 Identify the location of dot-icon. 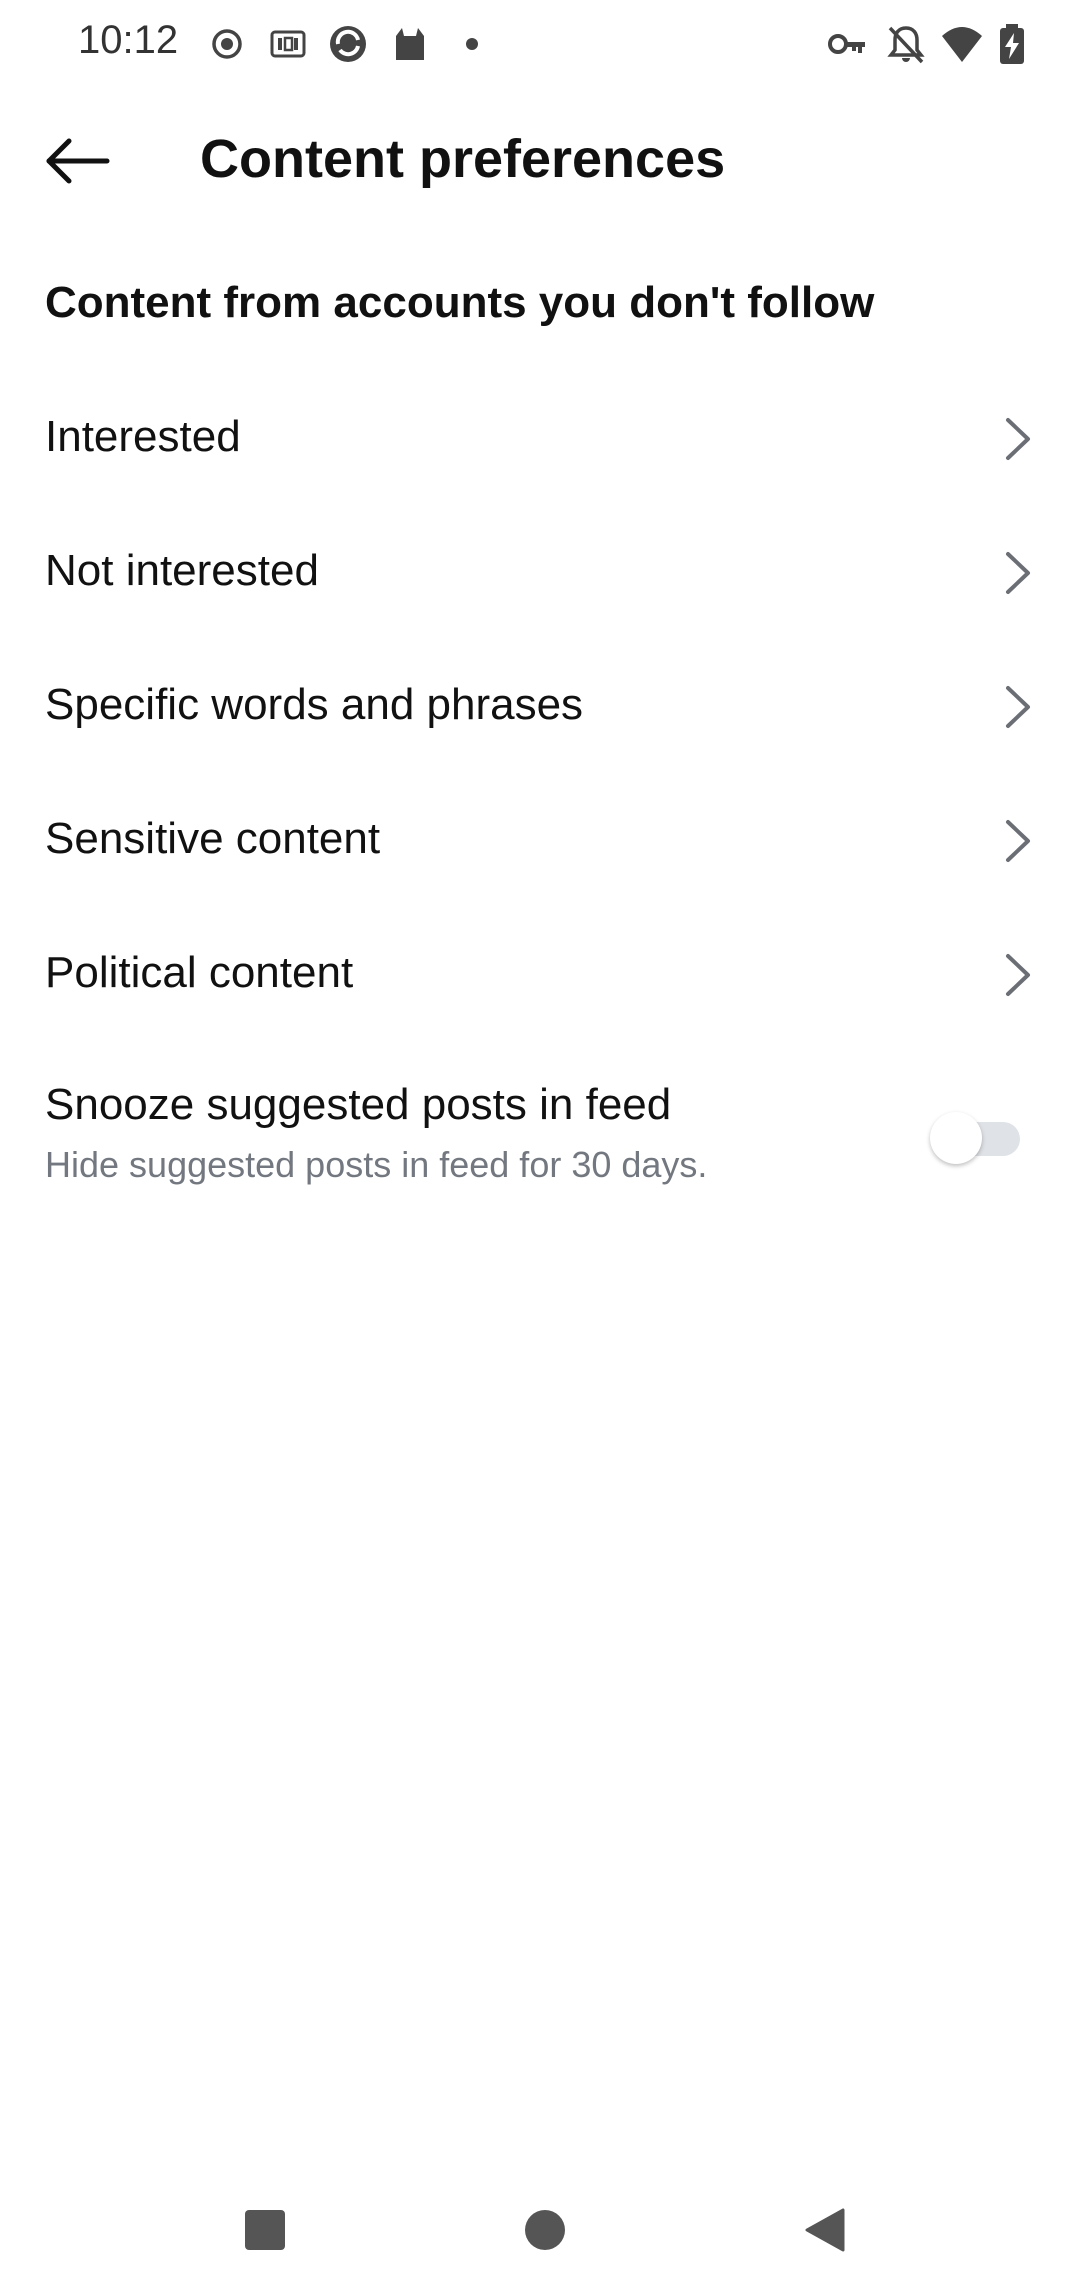
(472, 44).